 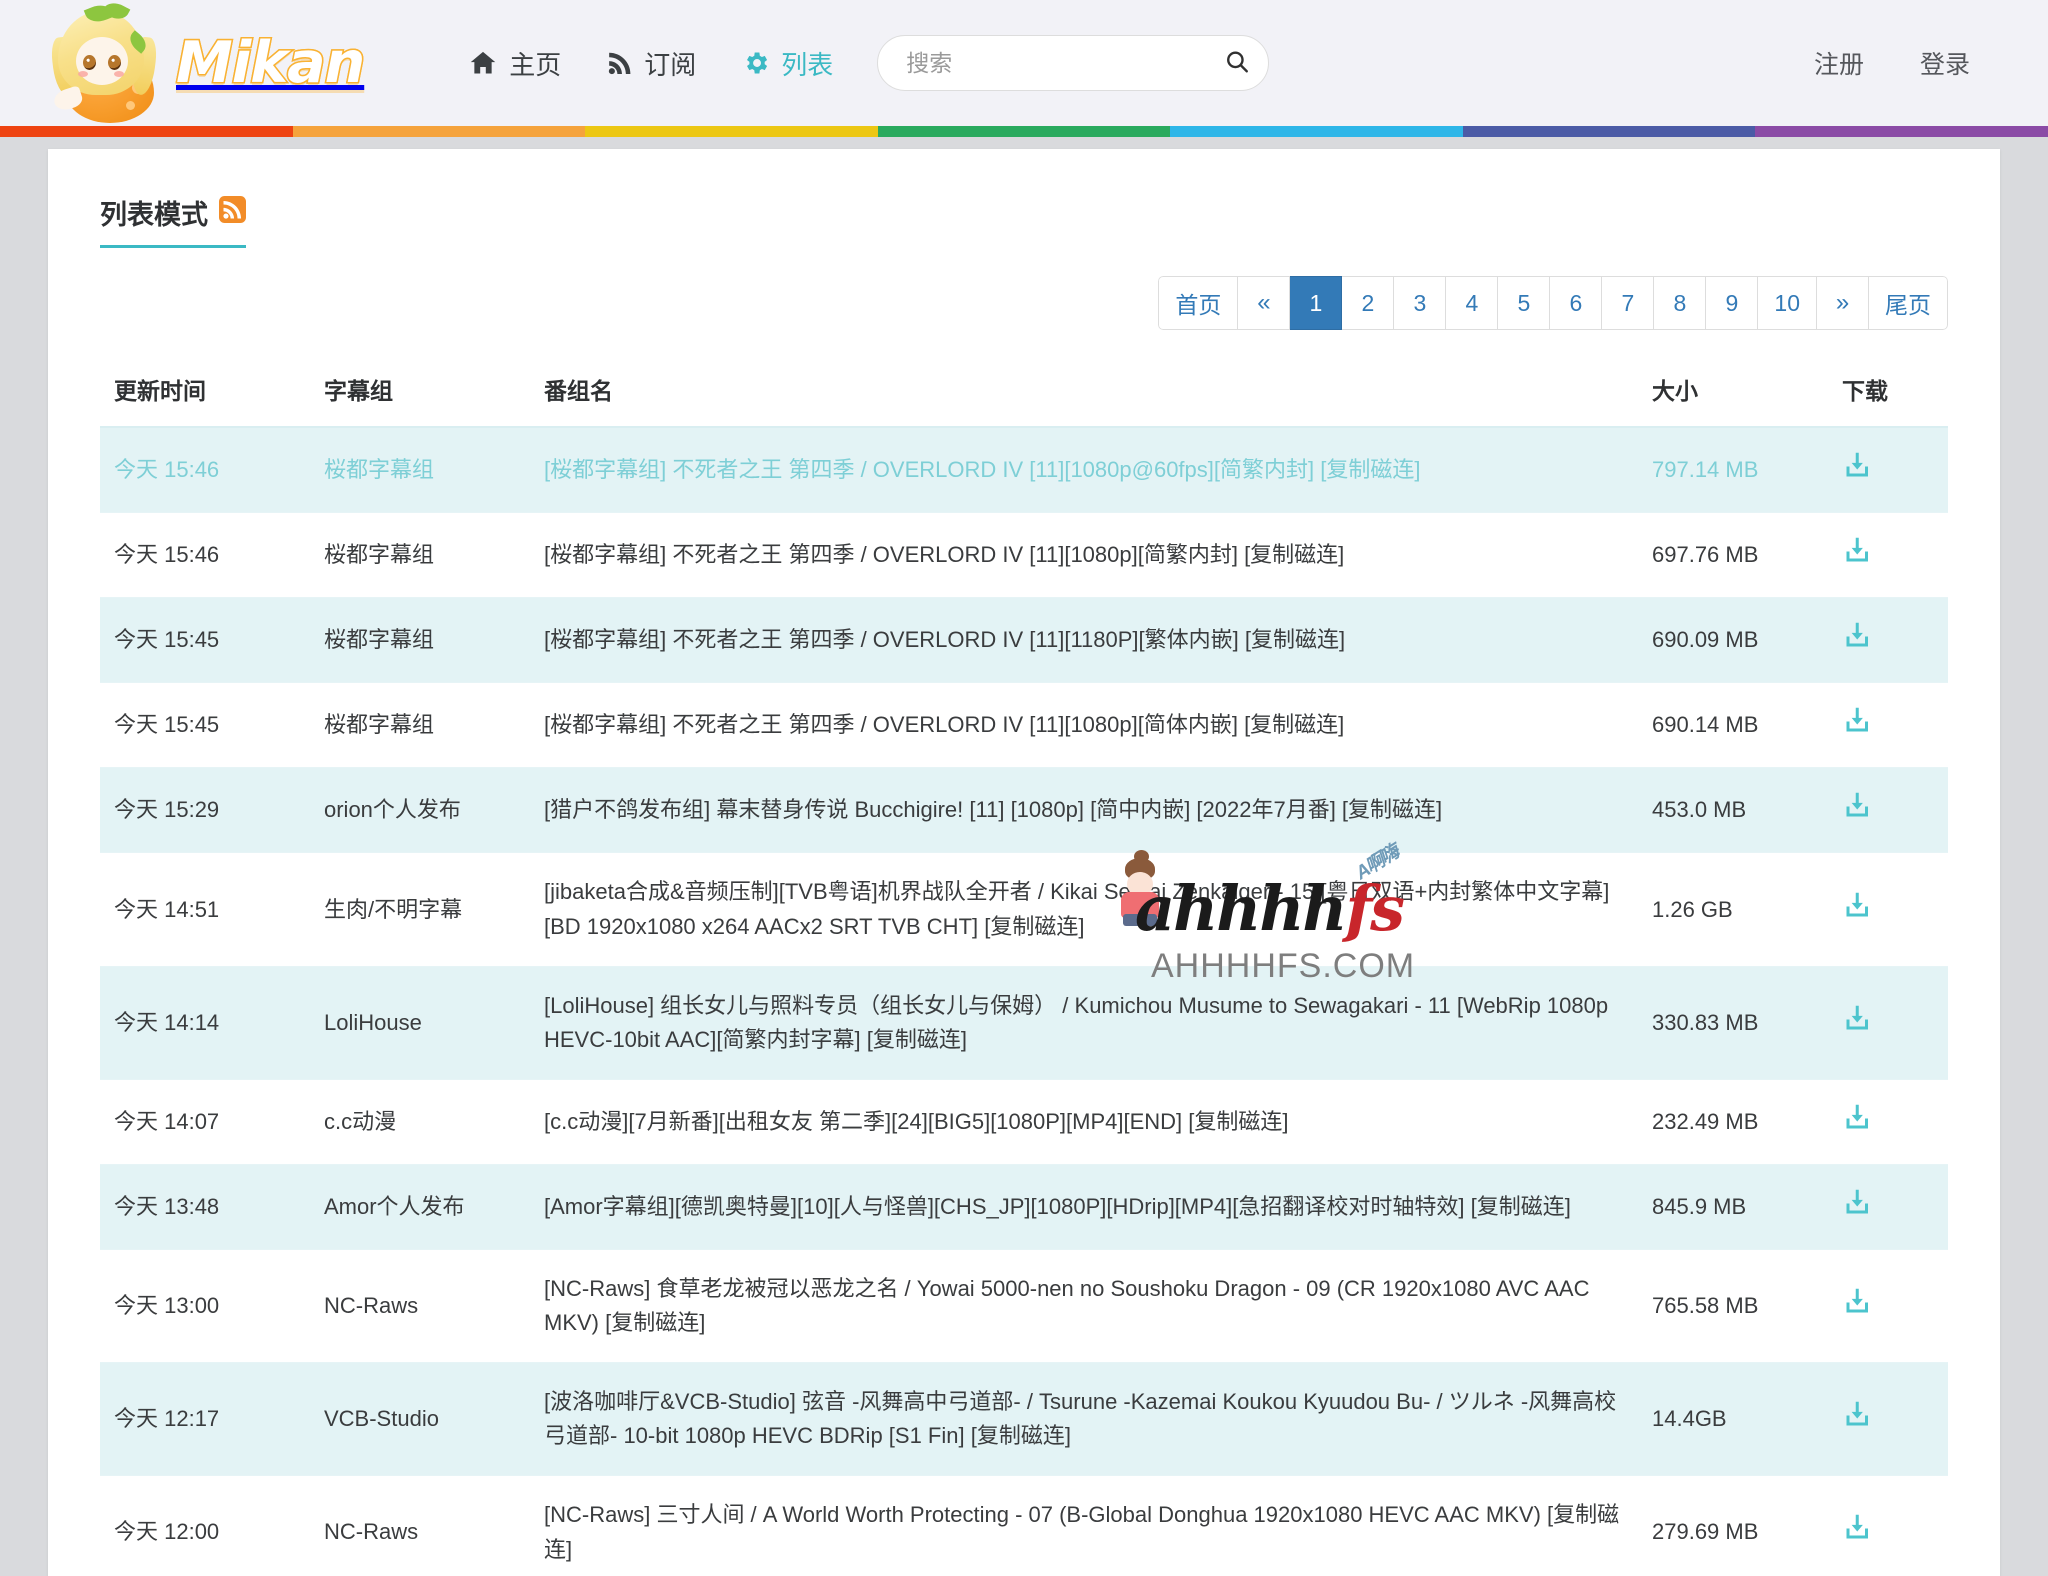 What do you see at coordinates (1733, 810) in the screenshot?
I see `cell-size: 453.0 MB` at bounding box center [1733, 810].